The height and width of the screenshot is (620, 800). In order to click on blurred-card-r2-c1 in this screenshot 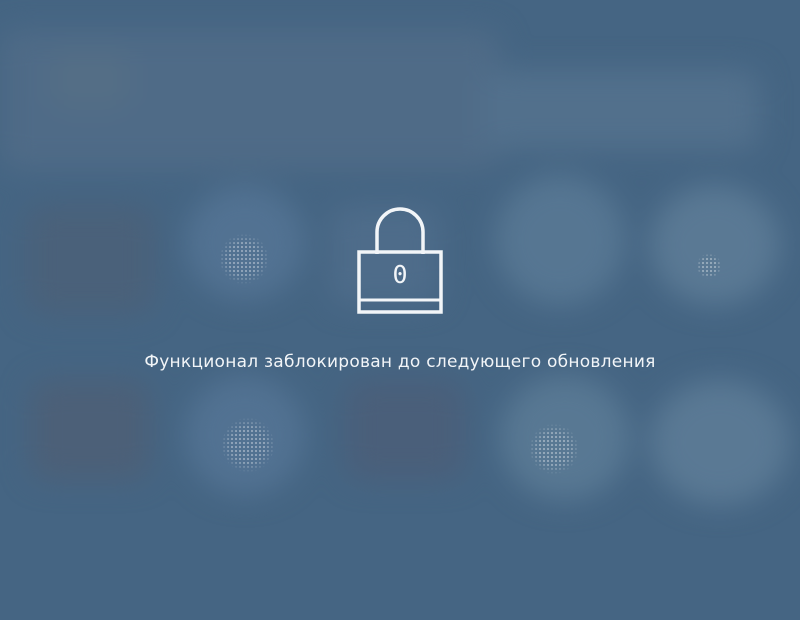, I will do `click(90, 430)`.